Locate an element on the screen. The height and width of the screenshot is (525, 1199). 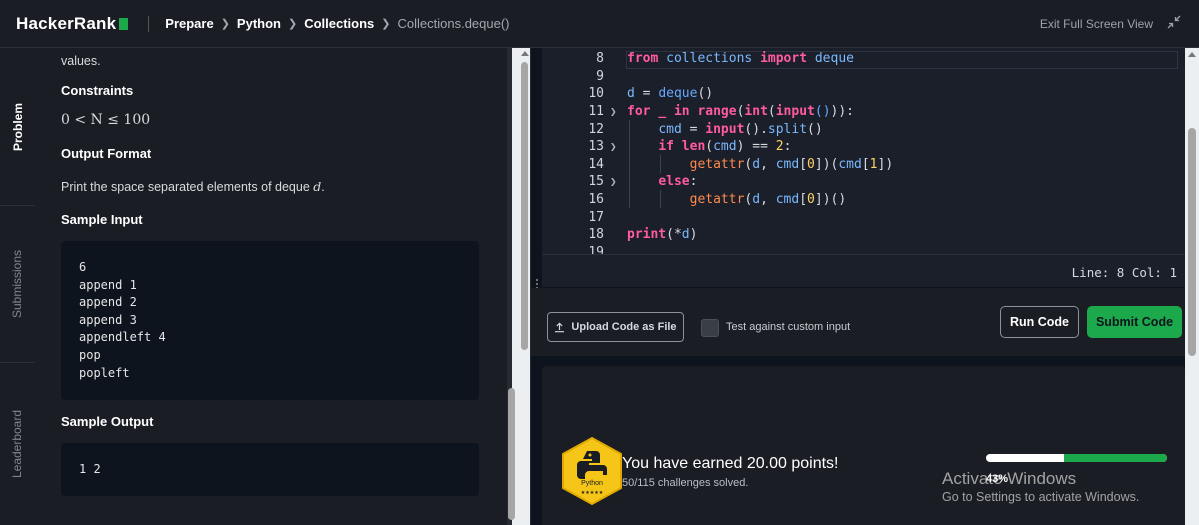
activate-windows-subtitle: Go to Settings to activate Windows. is located at coordinates (1041, 497).